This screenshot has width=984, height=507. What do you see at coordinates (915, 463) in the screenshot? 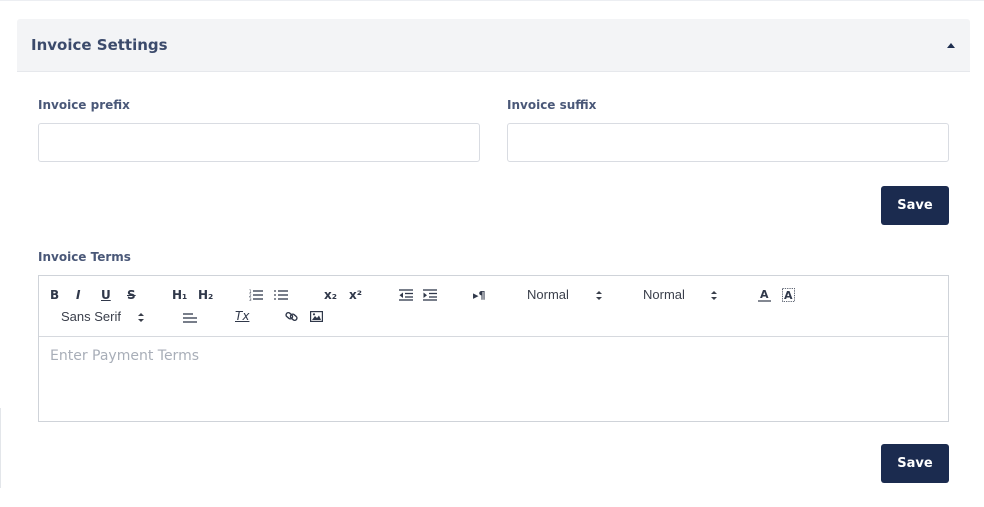
I see `save-terms-button: Save` at bounding box center [915, 463].